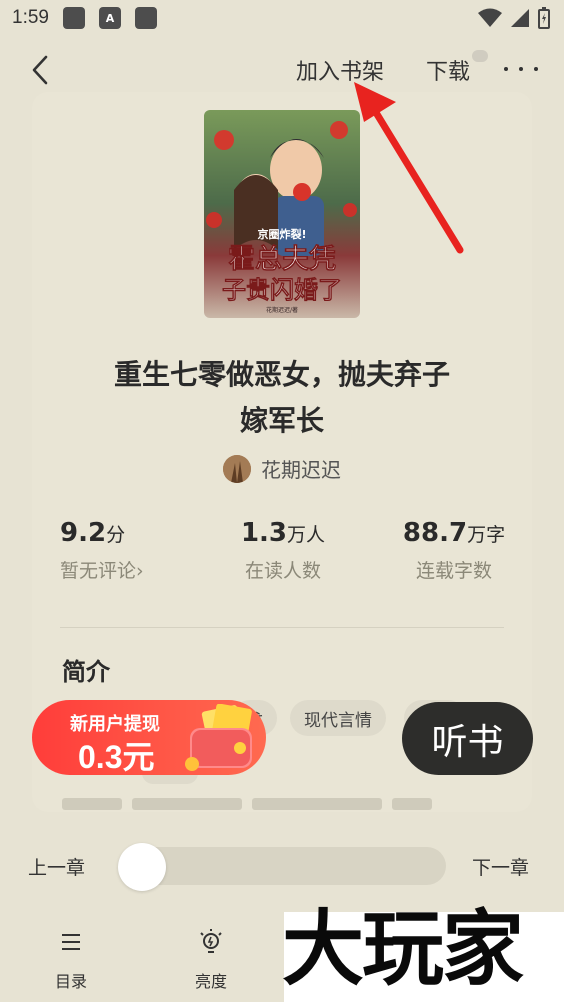 The height and width of the screenshot is (1002, 564). I want to click on readers-unit: 万人, so click(306, 535).